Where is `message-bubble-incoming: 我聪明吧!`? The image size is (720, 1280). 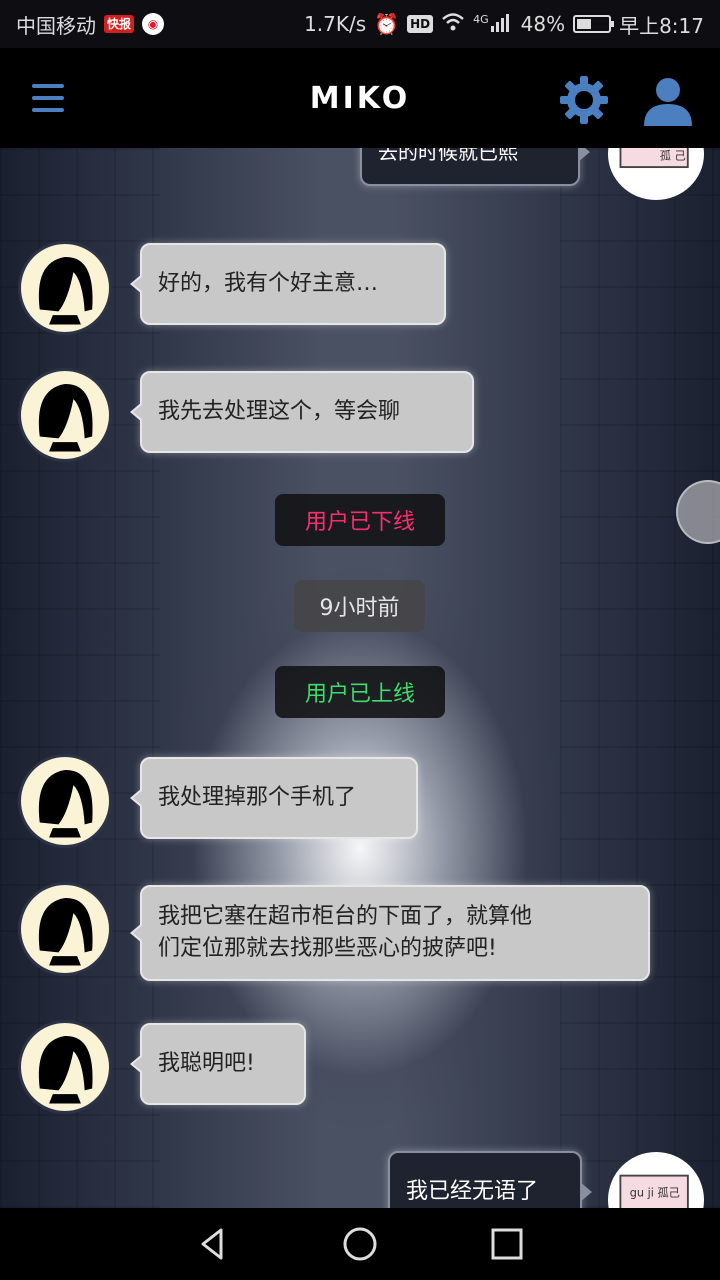
message-bubble-incoming: 我聪明吧! is located at coordinates (218, 1064).